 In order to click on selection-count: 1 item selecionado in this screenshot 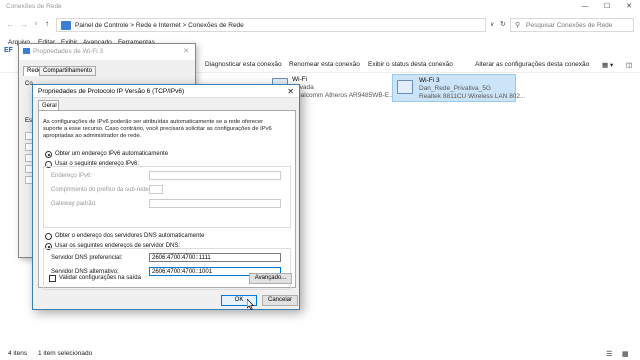, I will do `click(65, 353)`.